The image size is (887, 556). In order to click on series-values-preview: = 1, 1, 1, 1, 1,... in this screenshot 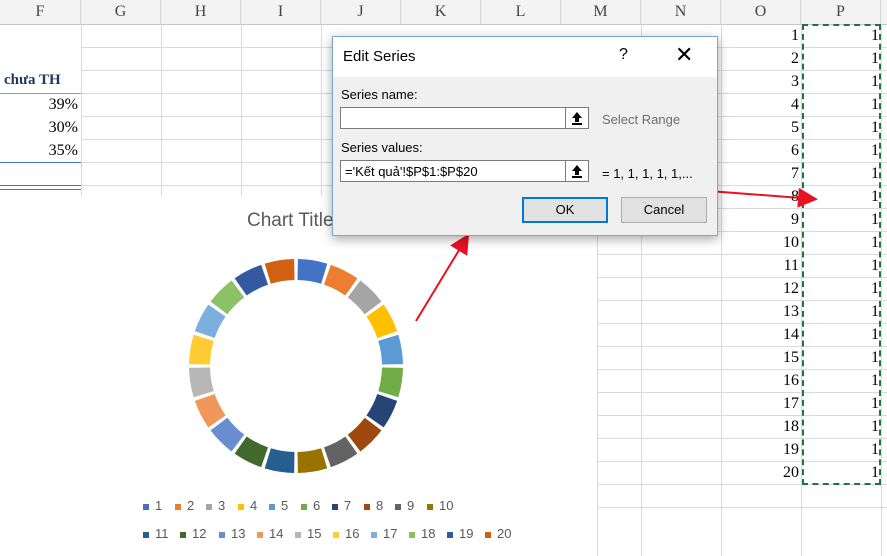, I will do `click(647, 173)`.